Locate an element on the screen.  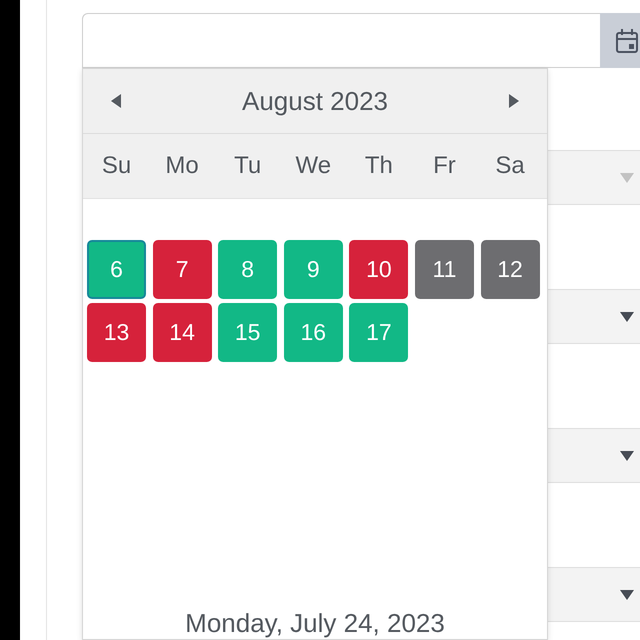
previous-month-button is located at coordinates (116, 101).